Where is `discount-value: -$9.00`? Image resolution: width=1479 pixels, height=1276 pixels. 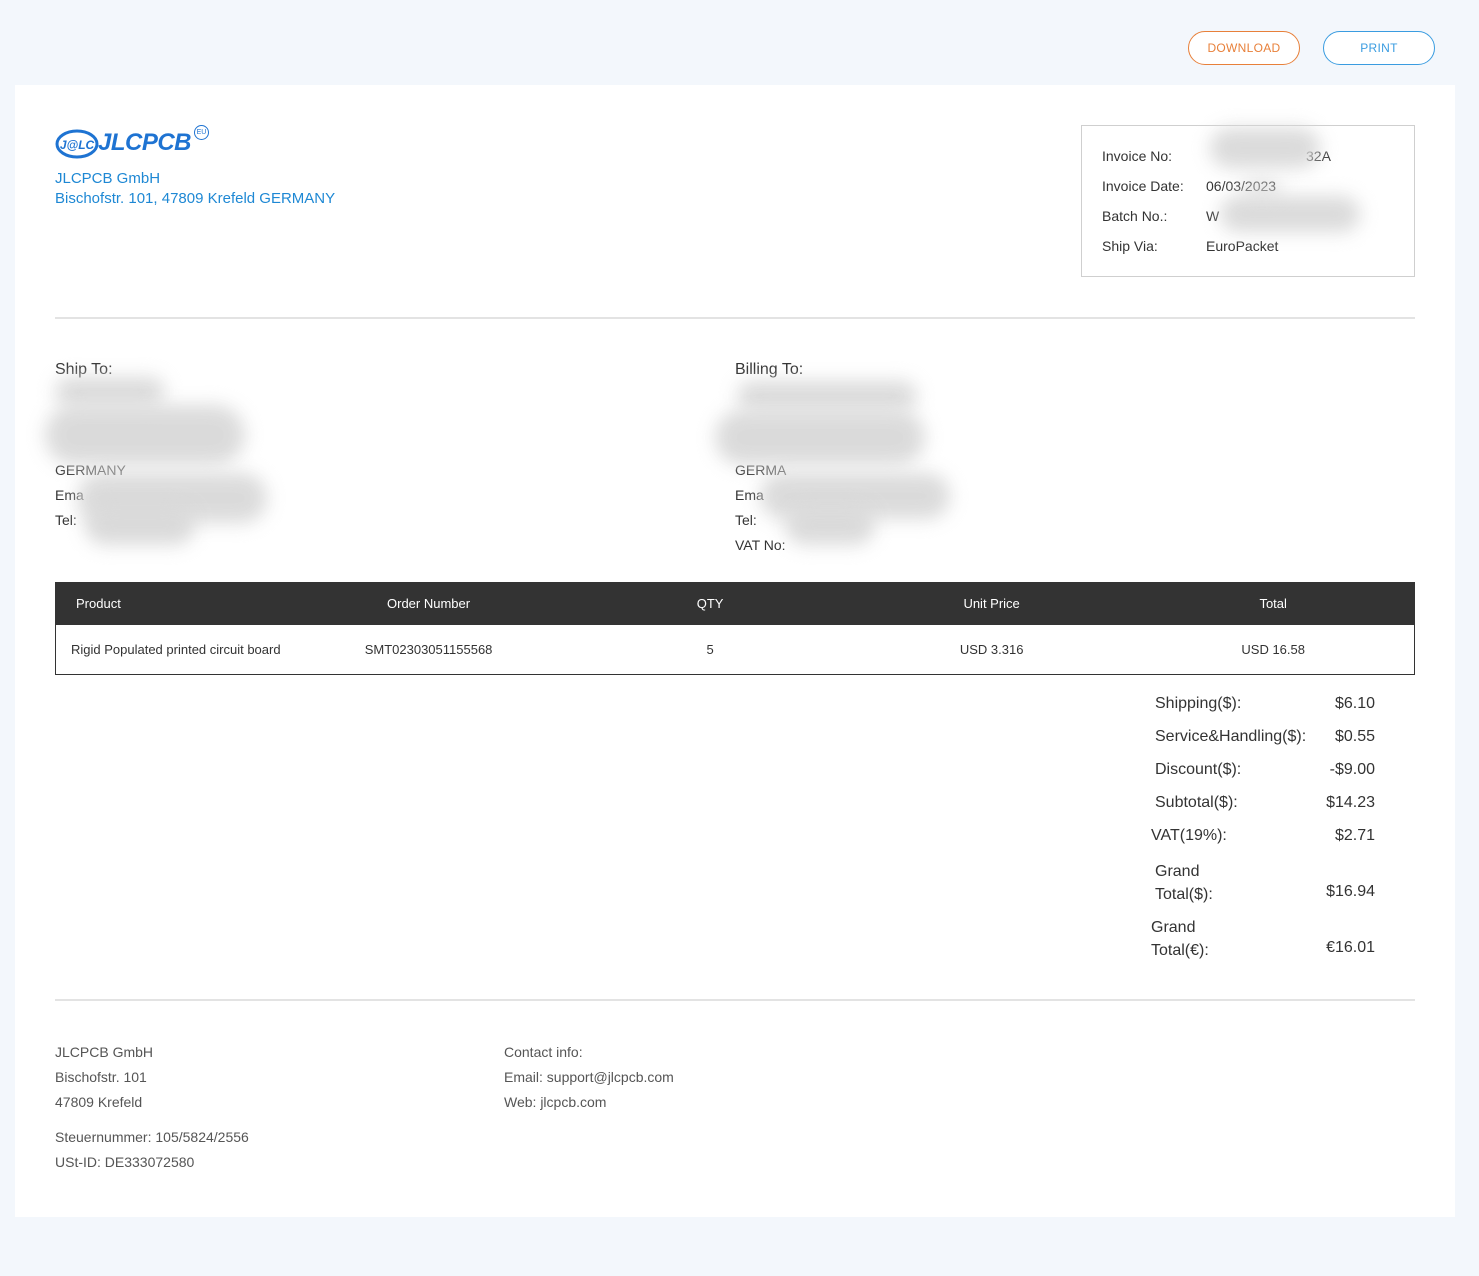 discount-value: -$9.00 is located at coordinates (1352, 769).